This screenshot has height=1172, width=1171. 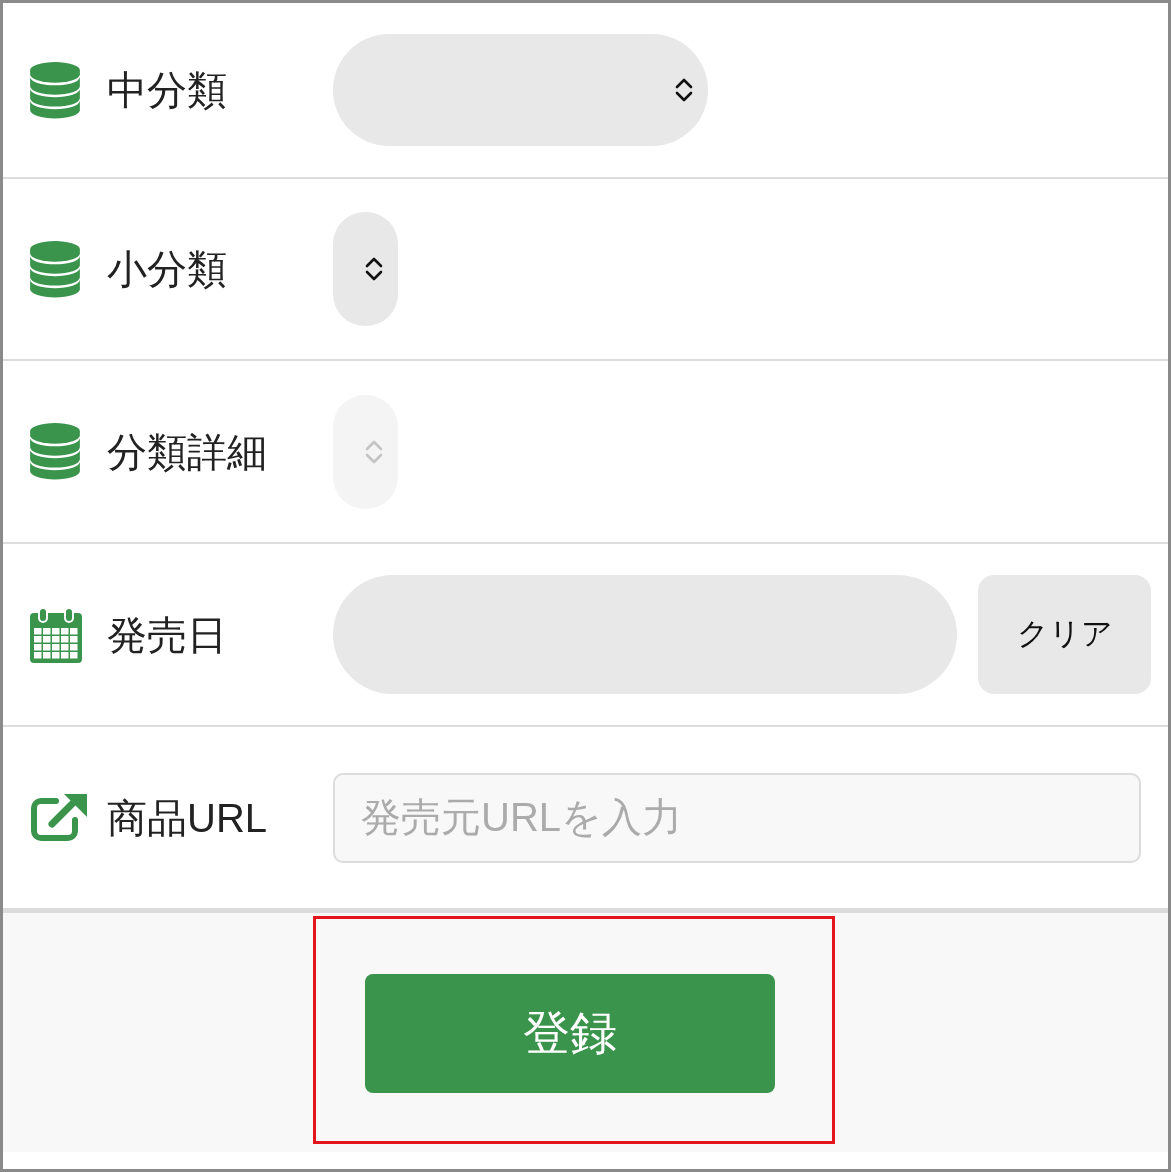 I want to click on external-link-icon, so click(x=58, y=817).